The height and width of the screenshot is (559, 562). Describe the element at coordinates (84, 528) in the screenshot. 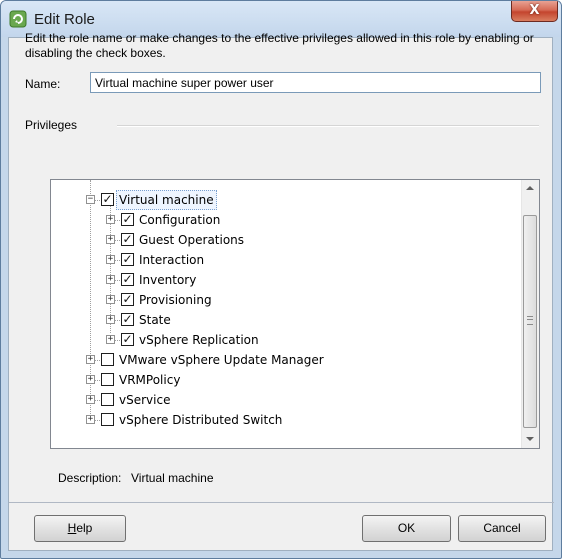

I see `help-label: elp` at that location.